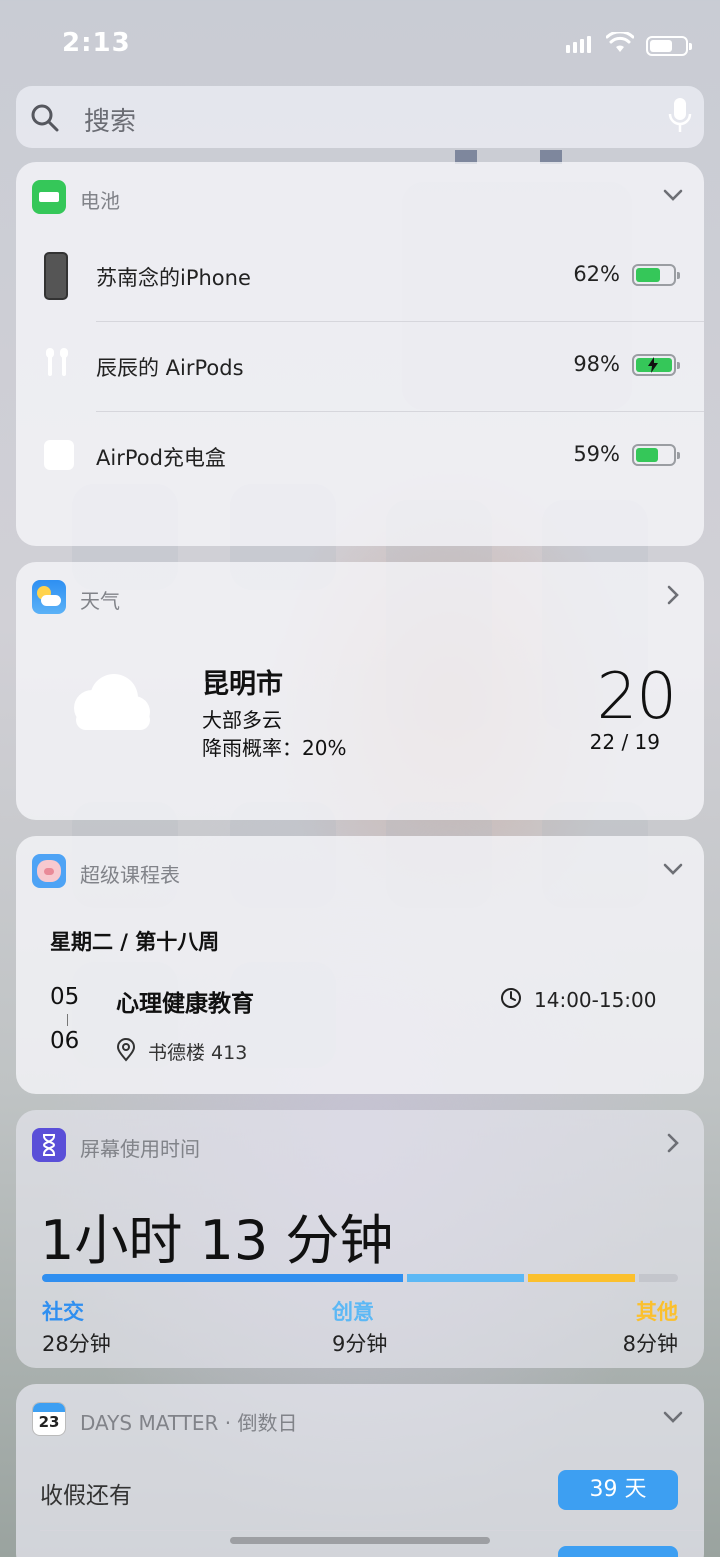 The height and width of the screenshot is (1557, 720). What do you see at coordinates (618, 1490) in the screenshot?
I see `countdown-days-badge: 39 天` at bounding box center [618, 1490].